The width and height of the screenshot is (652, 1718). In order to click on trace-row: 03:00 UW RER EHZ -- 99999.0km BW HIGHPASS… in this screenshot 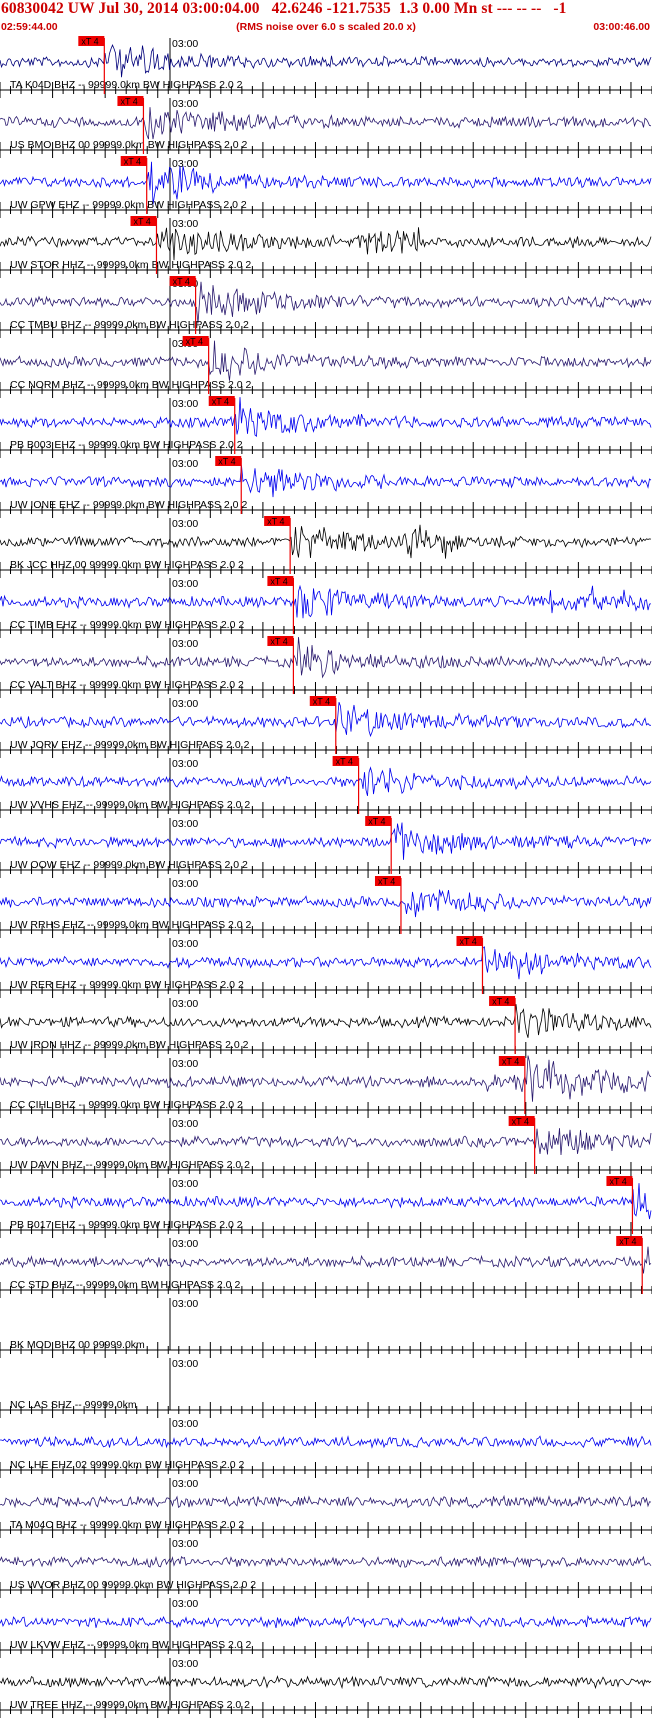, I will do `click(326, 967)`.